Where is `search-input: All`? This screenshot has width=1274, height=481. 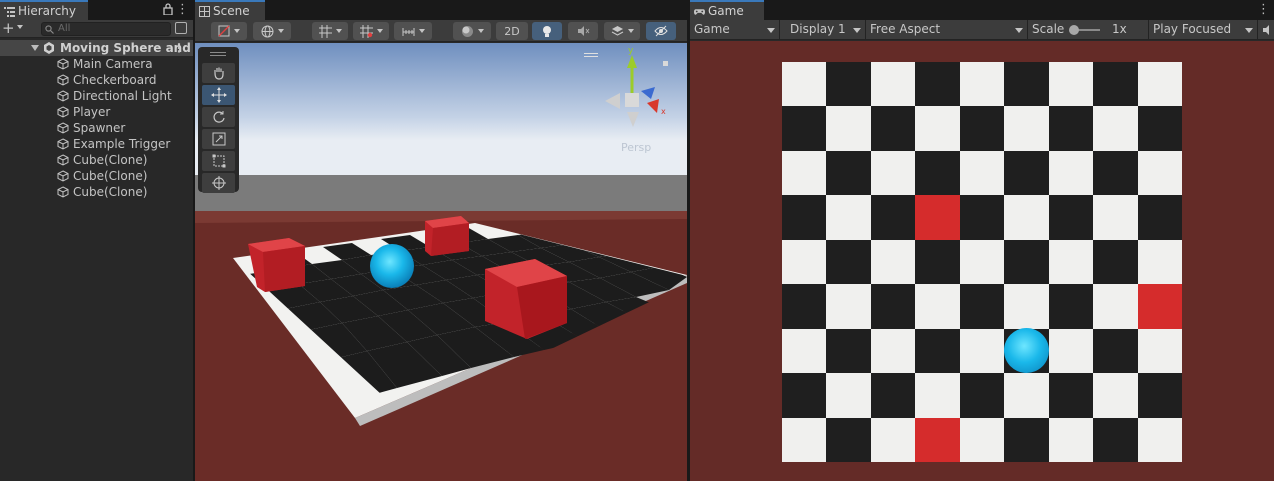 search-input: All is located at coordinates (106, 29).